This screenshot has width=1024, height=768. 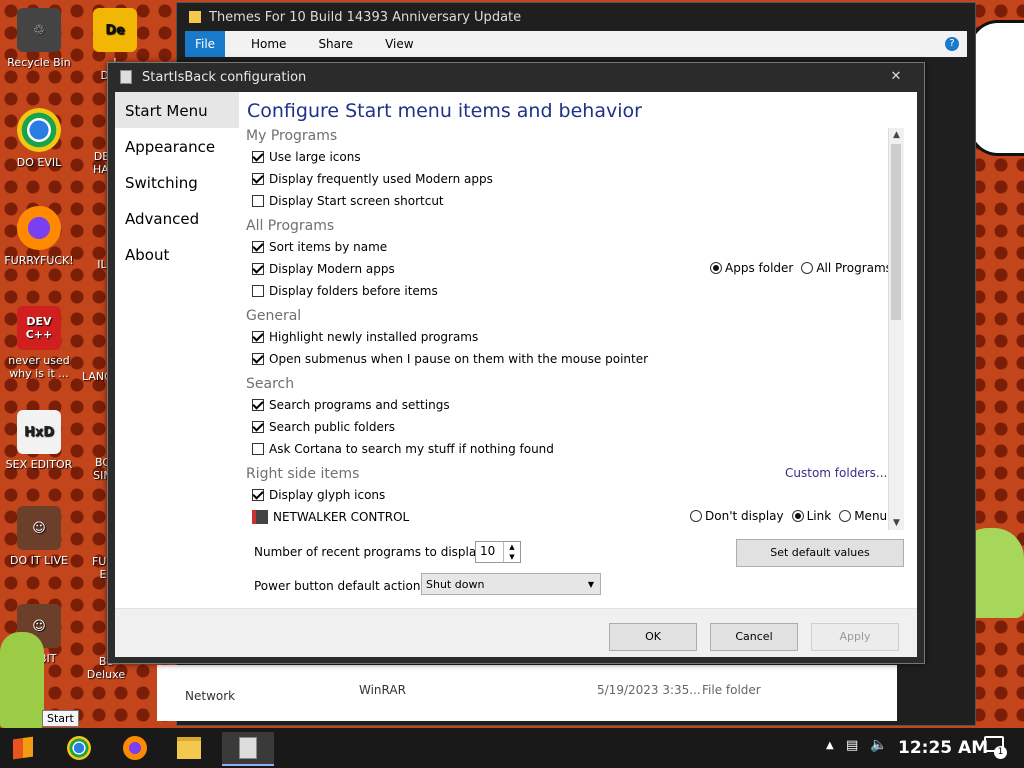 What do you see at coordinates (268, 44) in the screenshot?
I see `ribbon-tab-home: Home` at bounding box center [268, 44].